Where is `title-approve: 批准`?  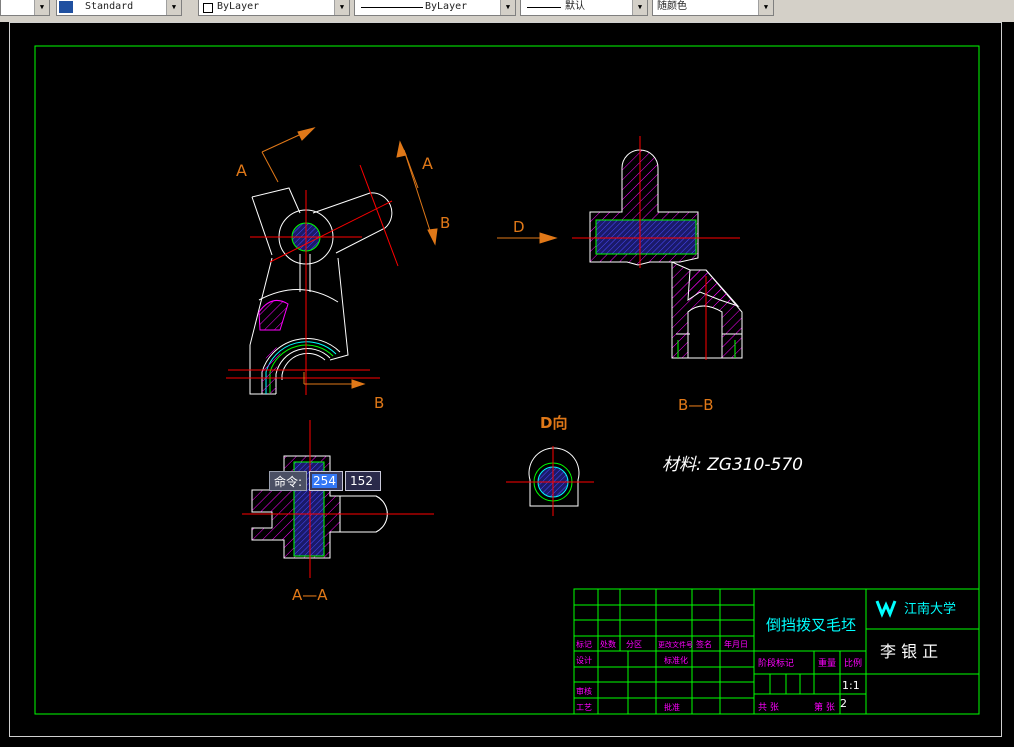
title-approve: 批准 is located at coordinates (672, 707).